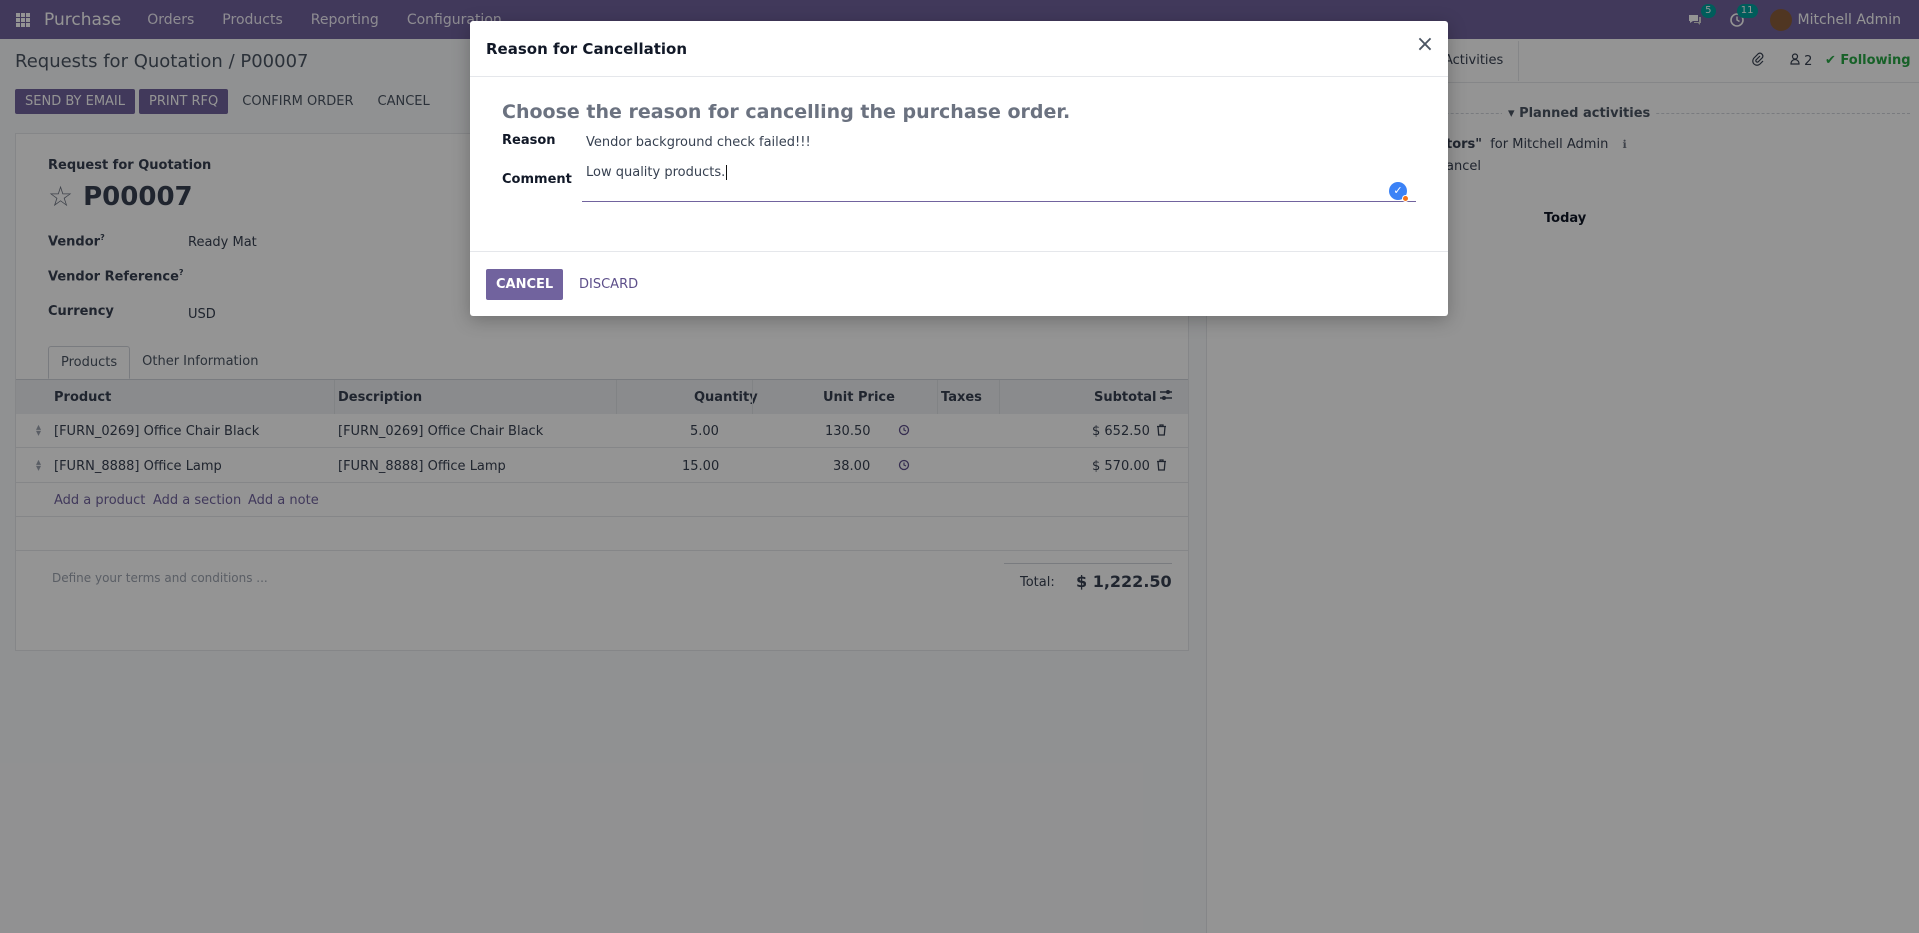 This screenshot has width=1919, height=933. Describe the element at coordinates (698, 142) in the screenshot. I see `reason-field: Vendor background check failed!!!` at that location.